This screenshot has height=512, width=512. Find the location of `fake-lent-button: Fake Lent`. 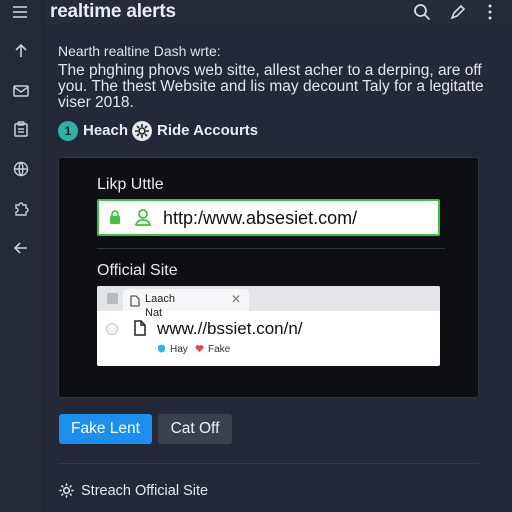

fake-lent-button: Fake Lent is located at coordinates (105, 429).